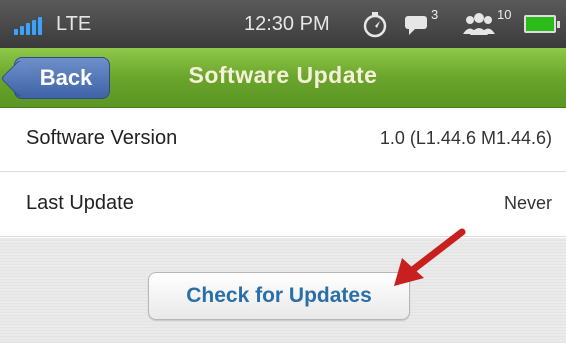 The height and width of the screenshot is (343, 566). Describe the element at coordinates (527, 203) in the screenshot. I see `last-update-value: Never` at that location.